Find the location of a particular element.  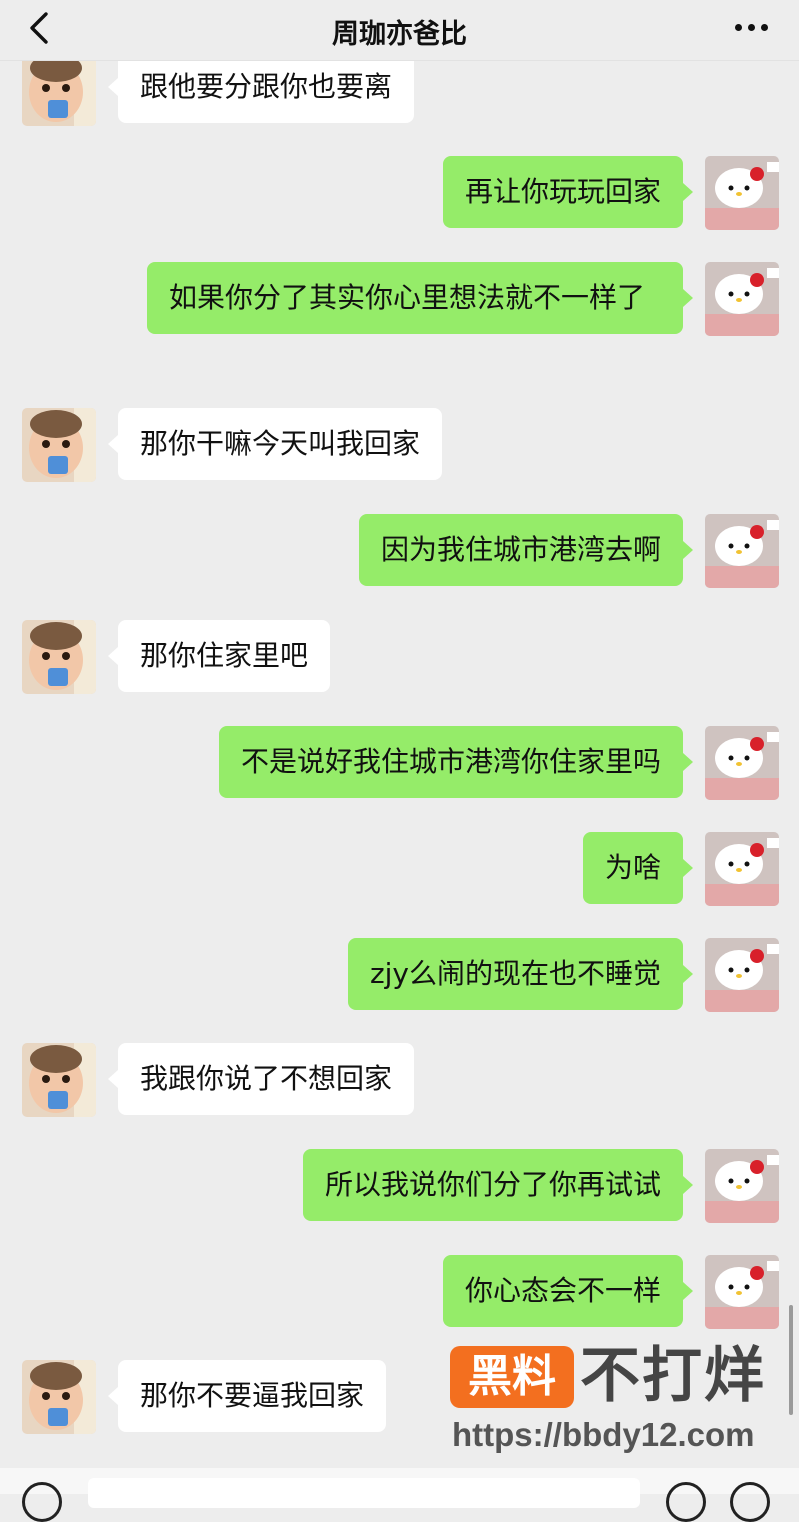

message-bubble-sent: zjy么闹的现在也不睡觉 is located at coordinates (520, 974).